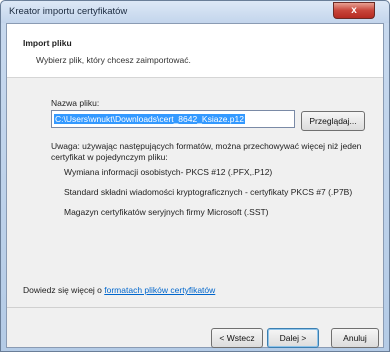 The height and width of the screenshot is (356, 390). Describe the element at coordinates (195, 12) in the screenshot. I see `title-bar: Kreator importu certyfikatów x` at that location.